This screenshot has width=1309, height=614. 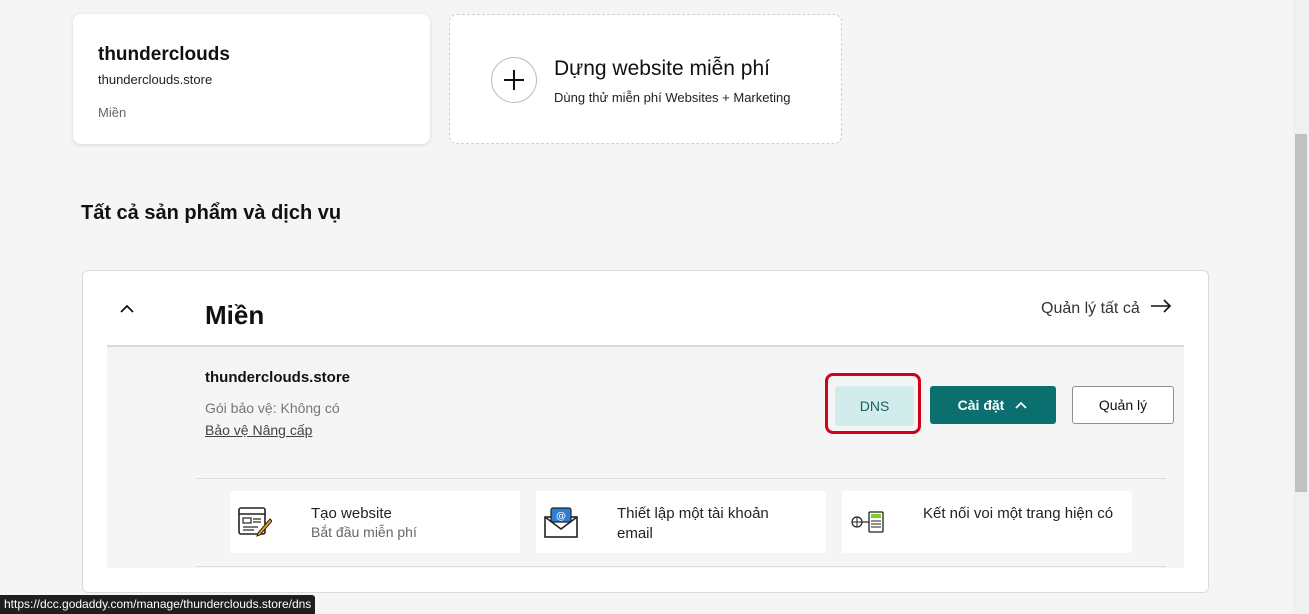 I want to click on setup-label: Cài đặt, so click(x=981, y=405).